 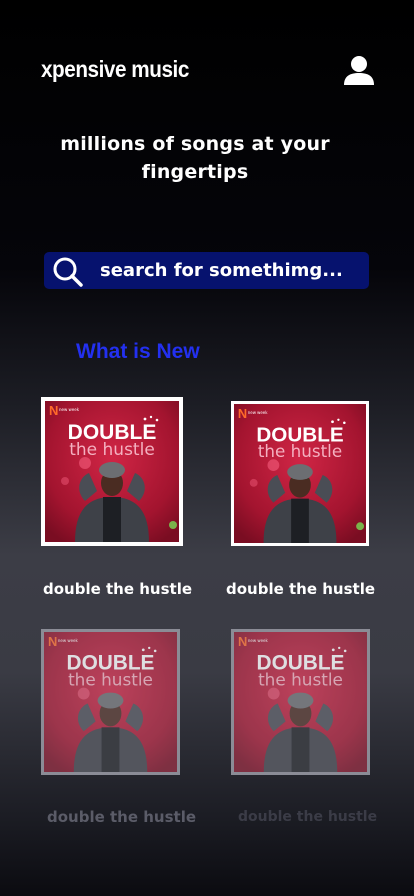 What do you see at coordinates (67, 271) in the screenshot?
I see `search-icon` at bounding box center [67, 271].